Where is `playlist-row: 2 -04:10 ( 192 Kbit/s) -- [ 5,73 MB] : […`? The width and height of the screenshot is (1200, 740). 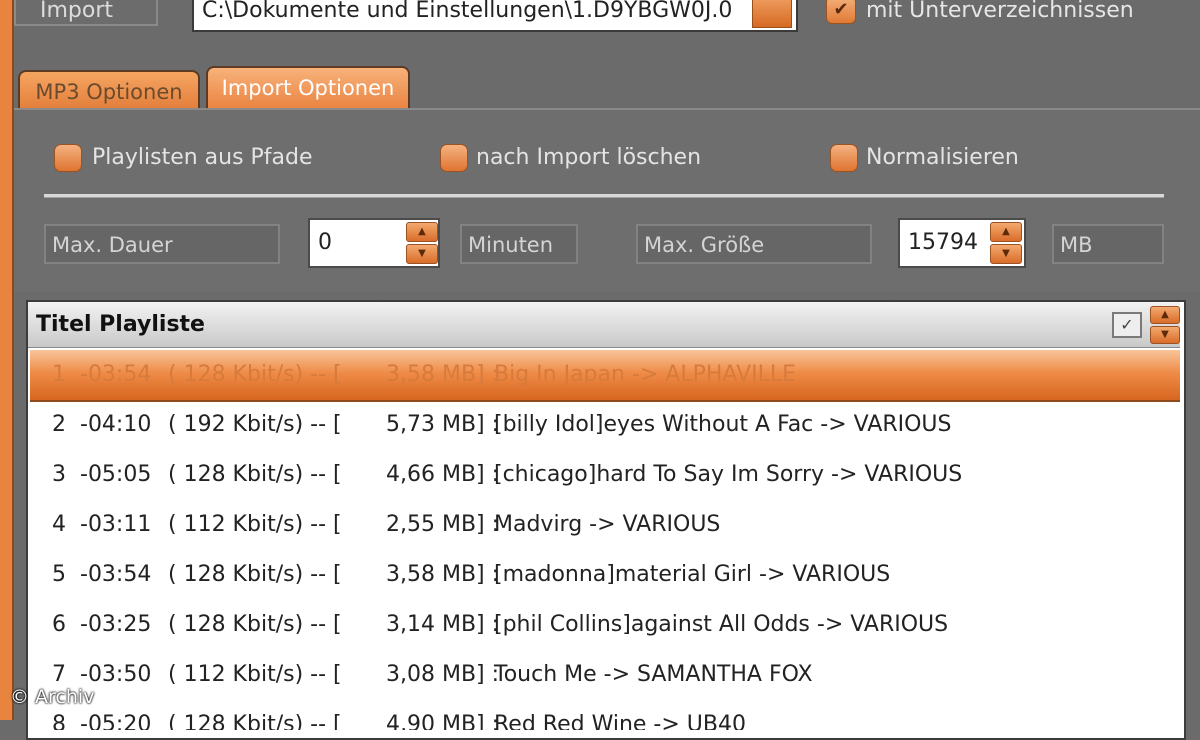
playlist-row: 2 -04:10 ( 192 Kbit/s) -- [ 5,73 MB] : [… is located at coordinates (605, 425).